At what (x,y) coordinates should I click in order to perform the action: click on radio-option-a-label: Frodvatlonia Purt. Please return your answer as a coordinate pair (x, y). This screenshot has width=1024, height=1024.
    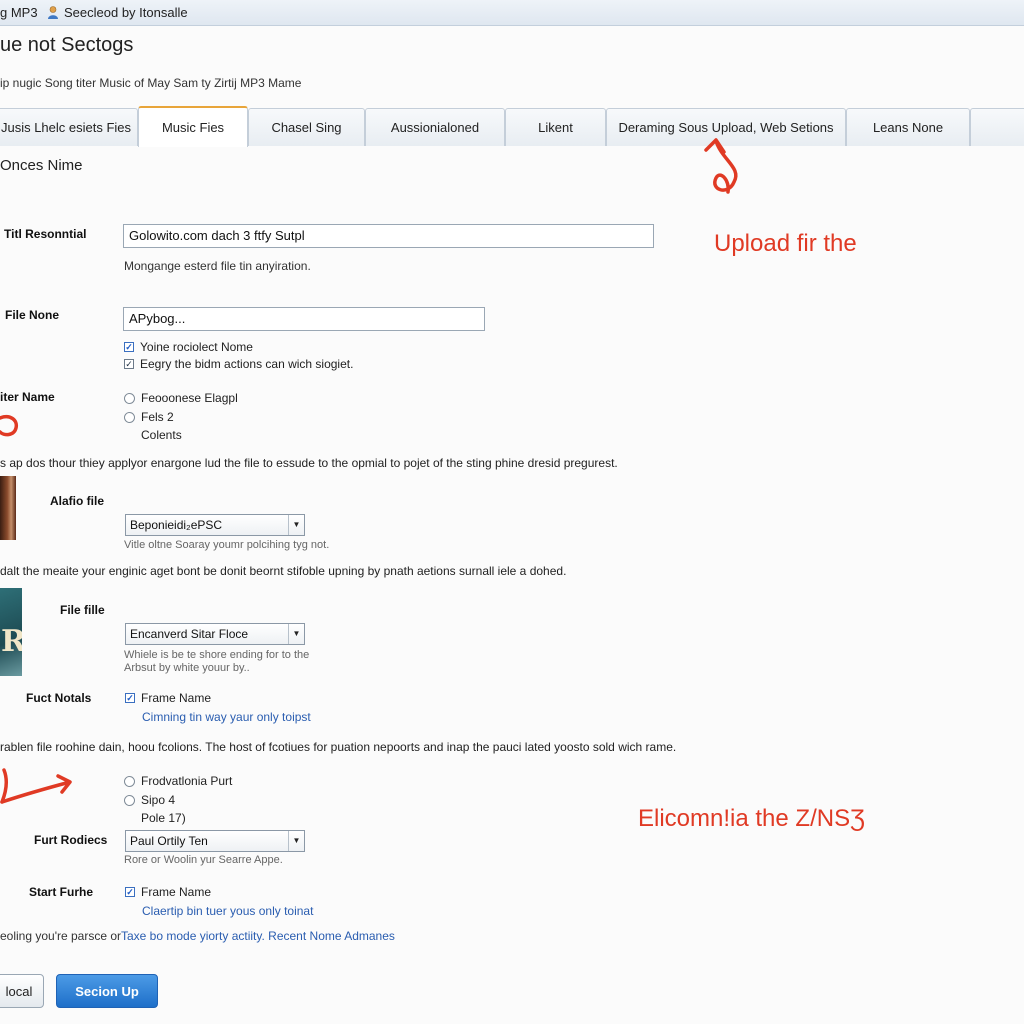
    Looking at the image, I should click on (187, 781).